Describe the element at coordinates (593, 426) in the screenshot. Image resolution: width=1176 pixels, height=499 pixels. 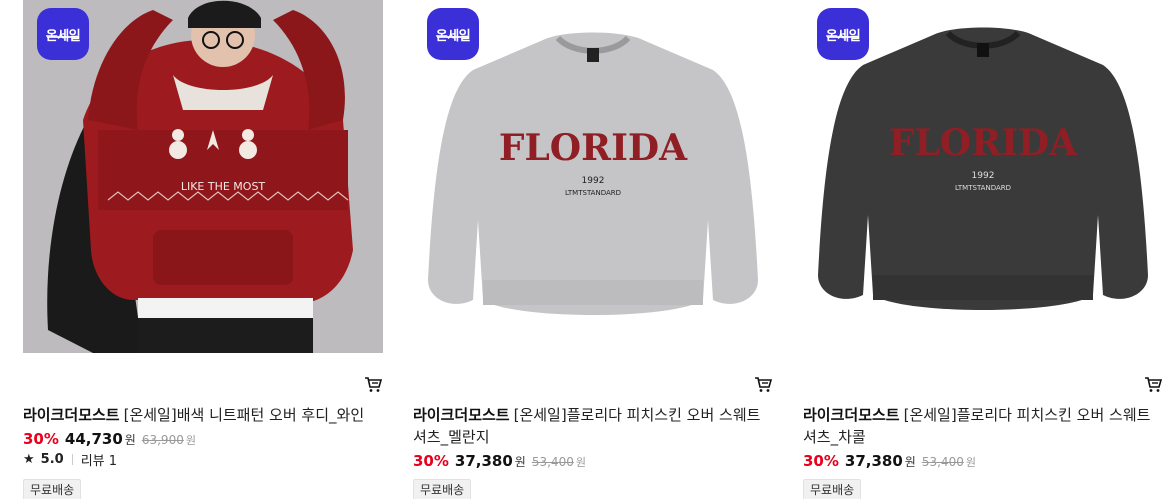
I see `product-title: 라이크더모스트 [온세일]플로리다 피치스킨 오버 스웨트 셔츠_멜란지` at that location.